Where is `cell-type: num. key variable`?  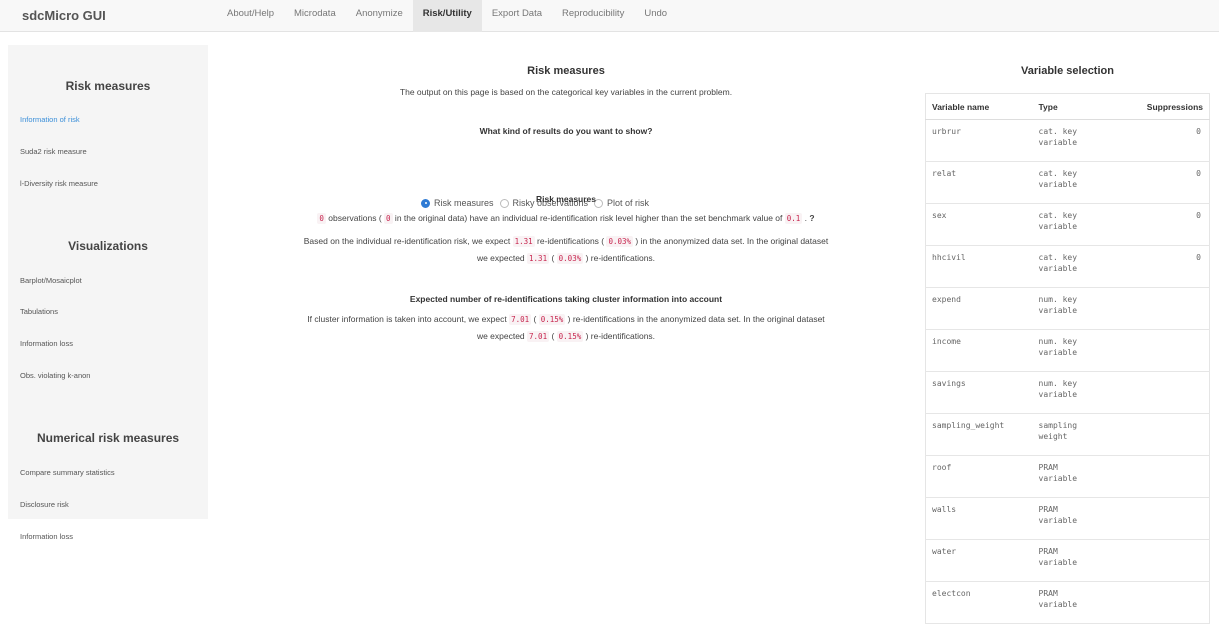 cell-type: num. key variable is located at coordinates (1076, 350).